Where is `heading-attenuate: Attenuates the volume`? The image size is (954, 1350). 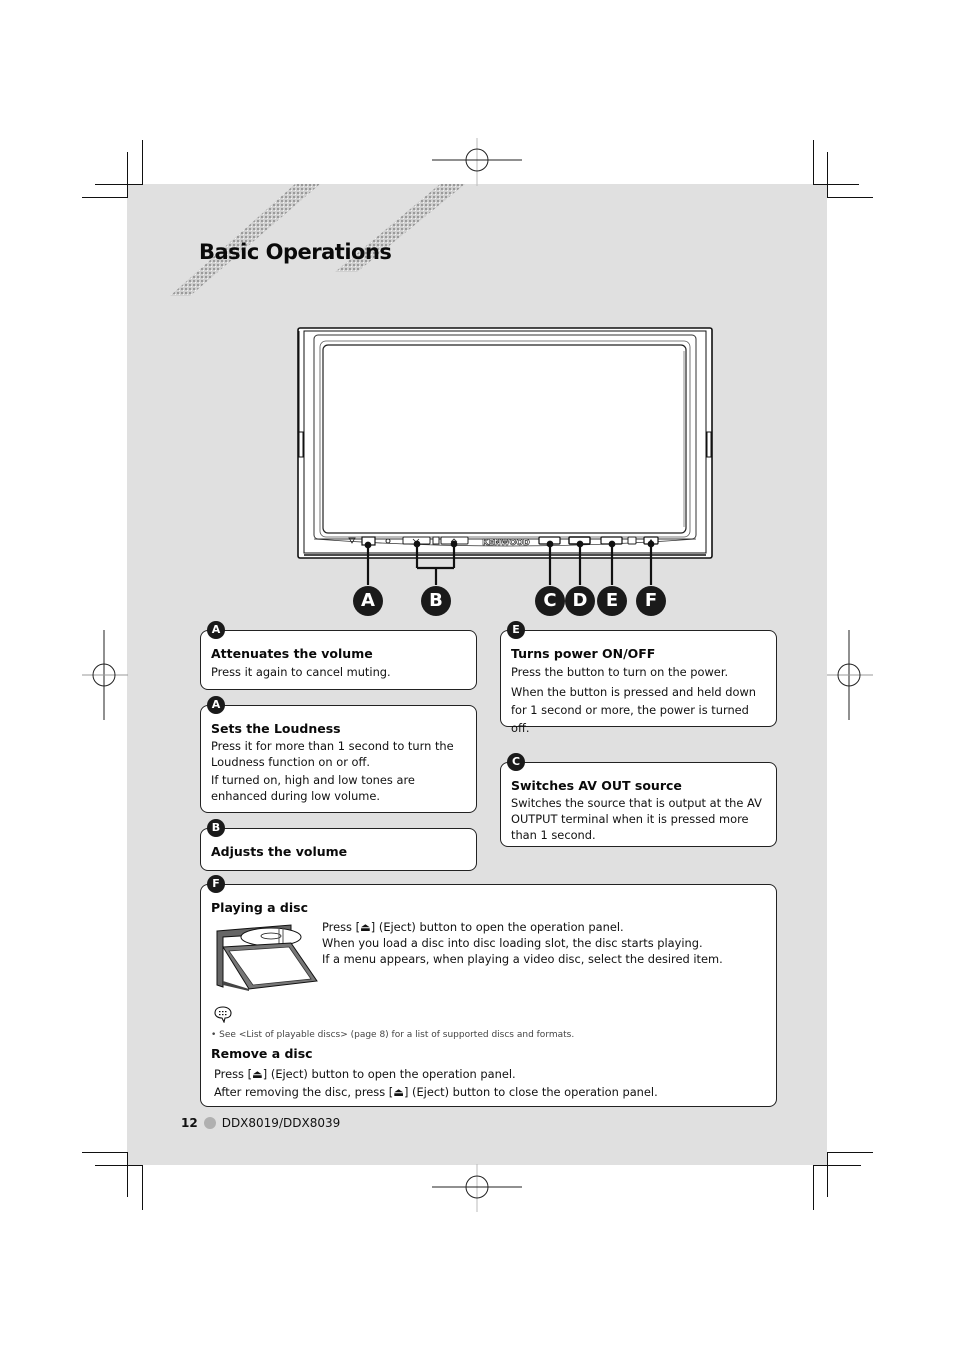
heading-attenuate: Attenuates the volume is located at coordinates (292, 653).